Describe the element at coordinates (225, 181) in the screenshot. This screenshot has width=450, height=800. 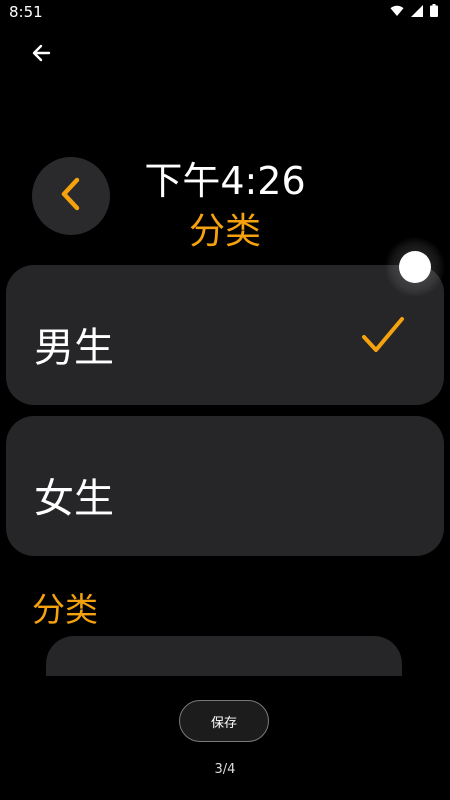
I see `watch-time: 下午4:26` at that location.